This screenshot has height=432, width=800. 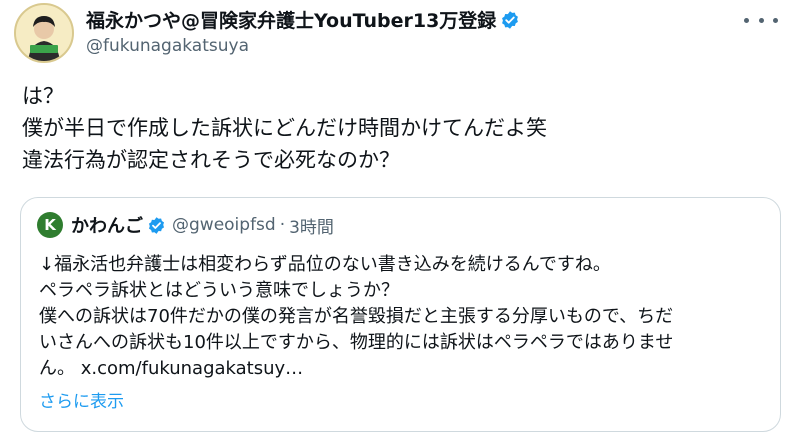 What do you see at coordinates (81, 399) in the screenshot?
I see `show-more-link: さらに表示` at bounding box center [81, 399].